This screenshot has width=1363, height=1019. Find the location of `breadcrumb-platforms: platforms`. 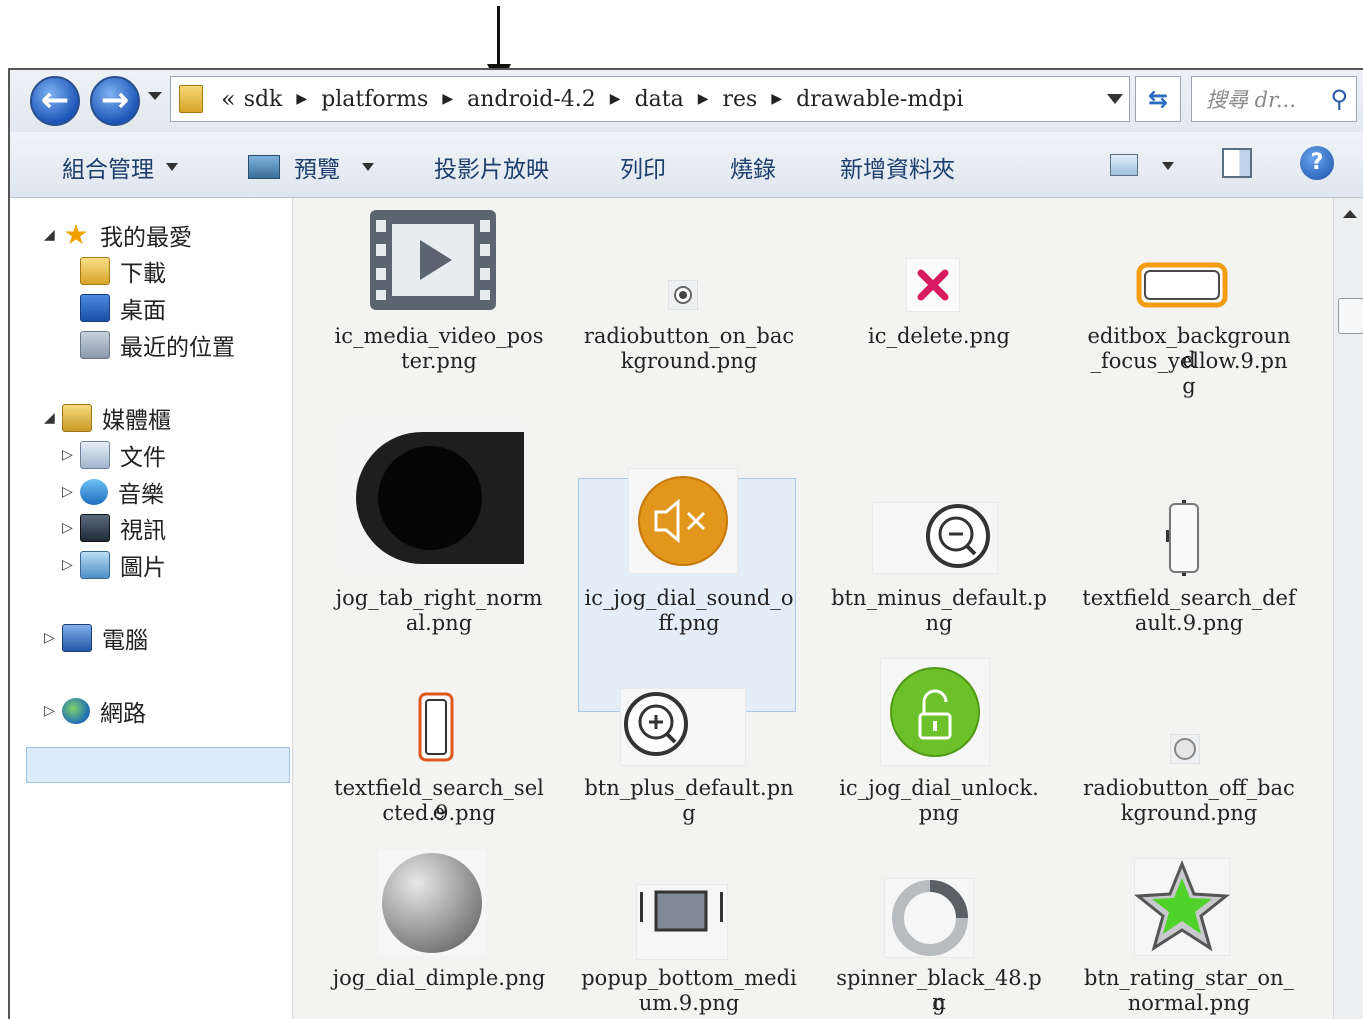

breadcrumb-platforms: platforms is located at coordinates (374, 99).